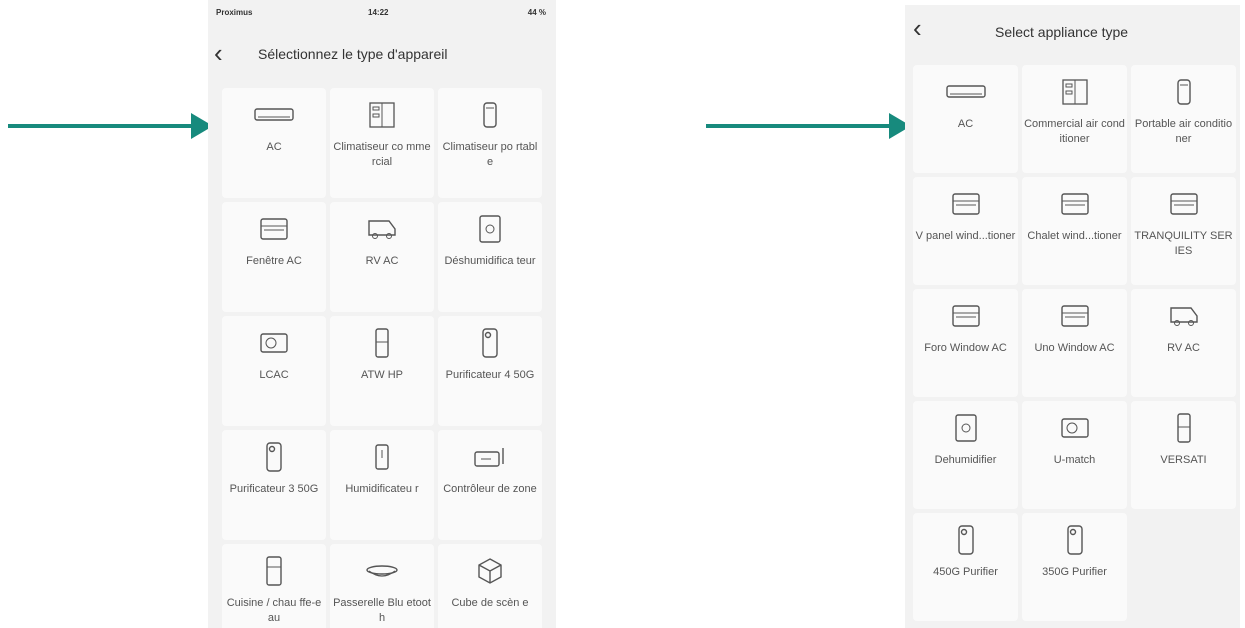  I want to click on appliance-tile: U-match, so click(1074, 455).